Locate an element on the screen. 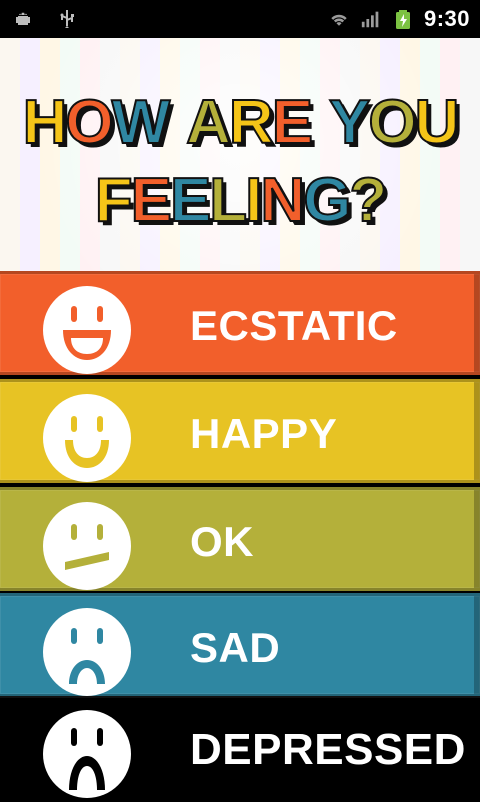  title-line-1-text: HOW ARE YOU is located at coordinates (241, 122).